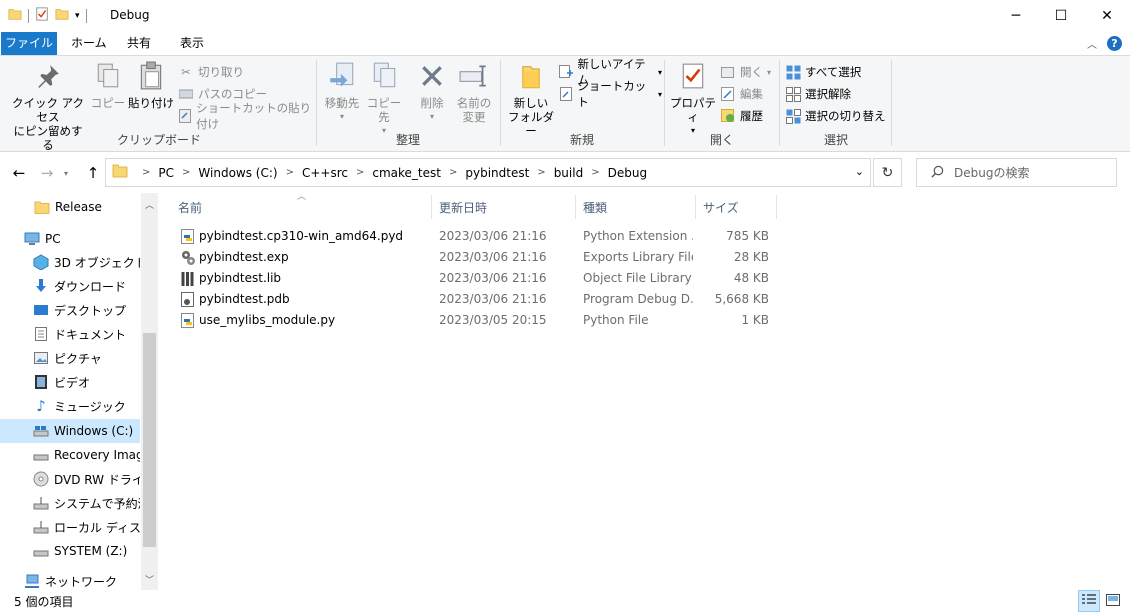  What do you see at coordinates (1113, 601) in the screenshot?
I see `large-icons-view-button` at bounding box center [1113, 601].